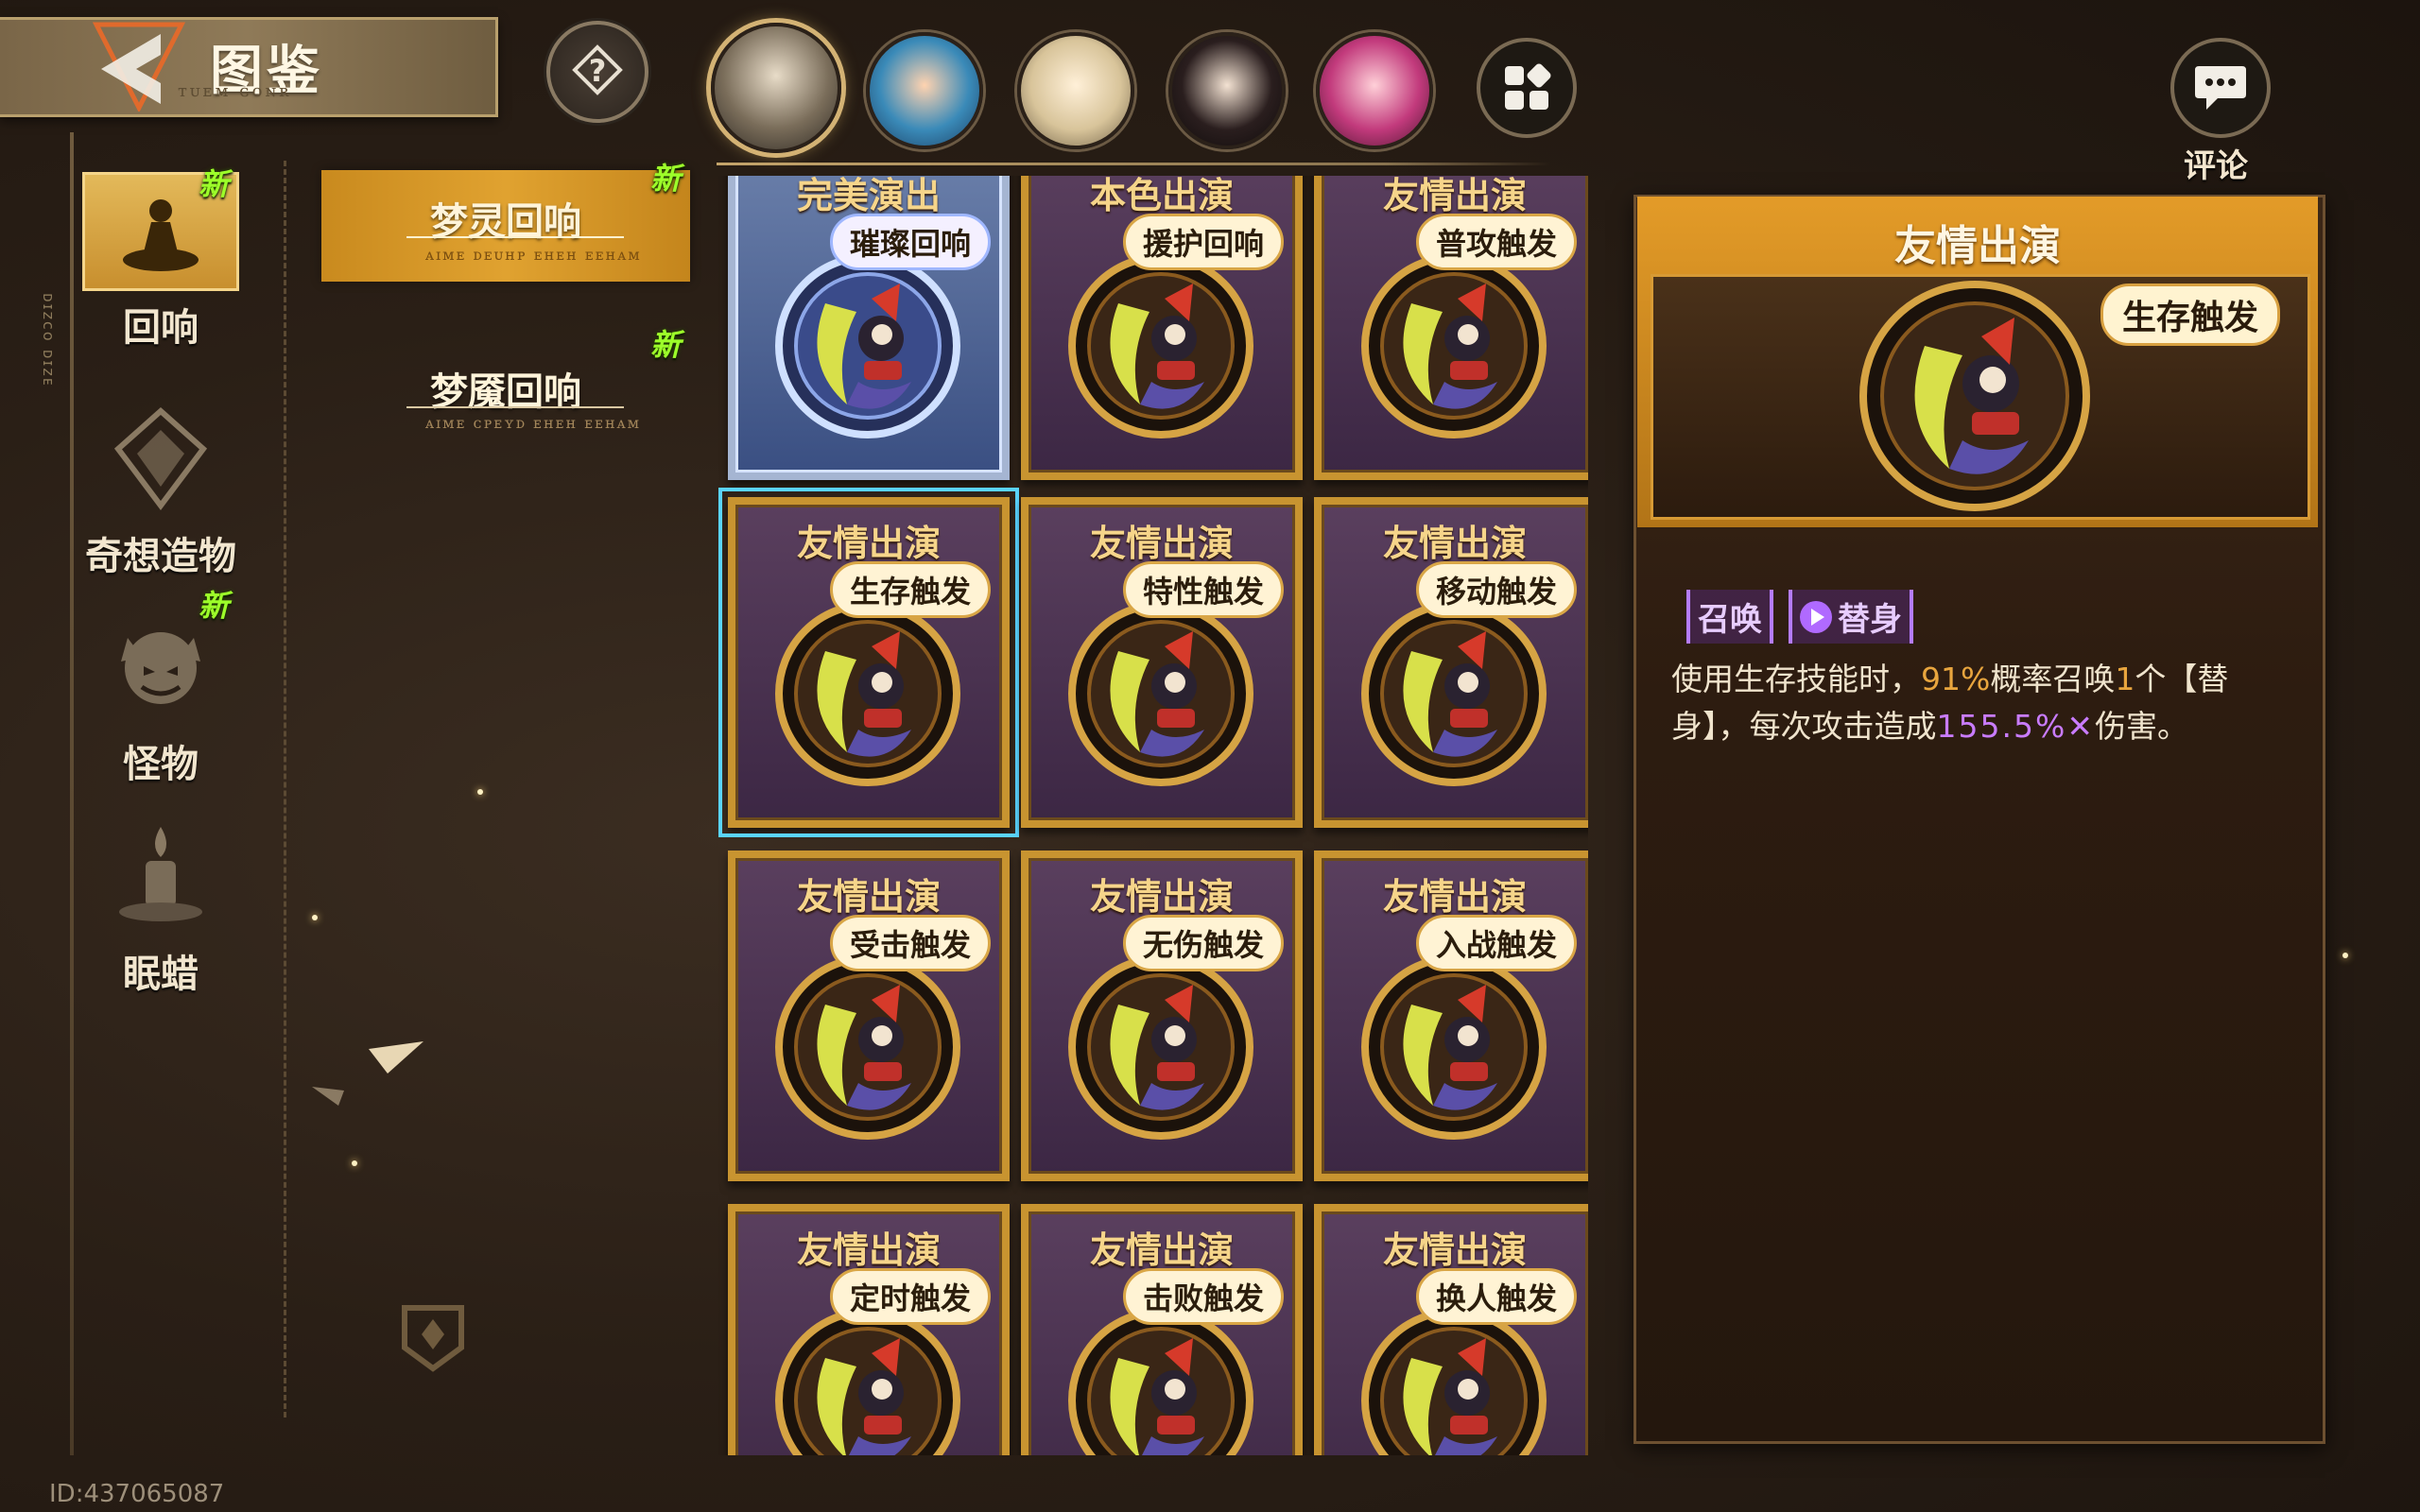  What do you see at coordinates (137, 1494) in the screenshot?
I see `user-id: ID:437065087` at bounding box center [137, 1494].